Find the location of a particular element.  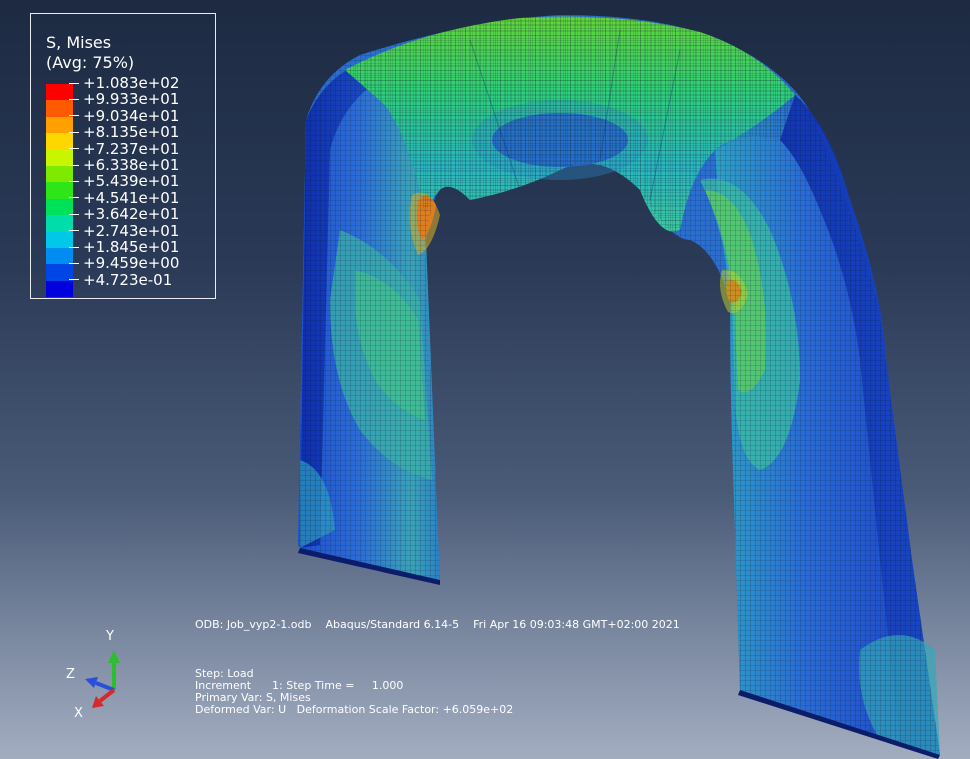

legend-value: +5.439e+01 is located at coordinates (124, 181).